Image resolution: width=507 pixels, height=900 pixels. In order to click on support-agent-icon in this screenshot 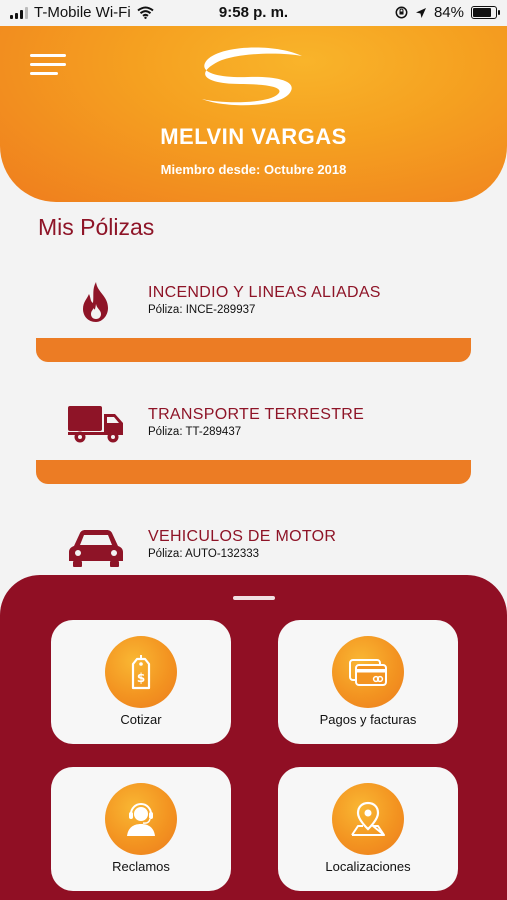, I will do `click(141, 819)`.